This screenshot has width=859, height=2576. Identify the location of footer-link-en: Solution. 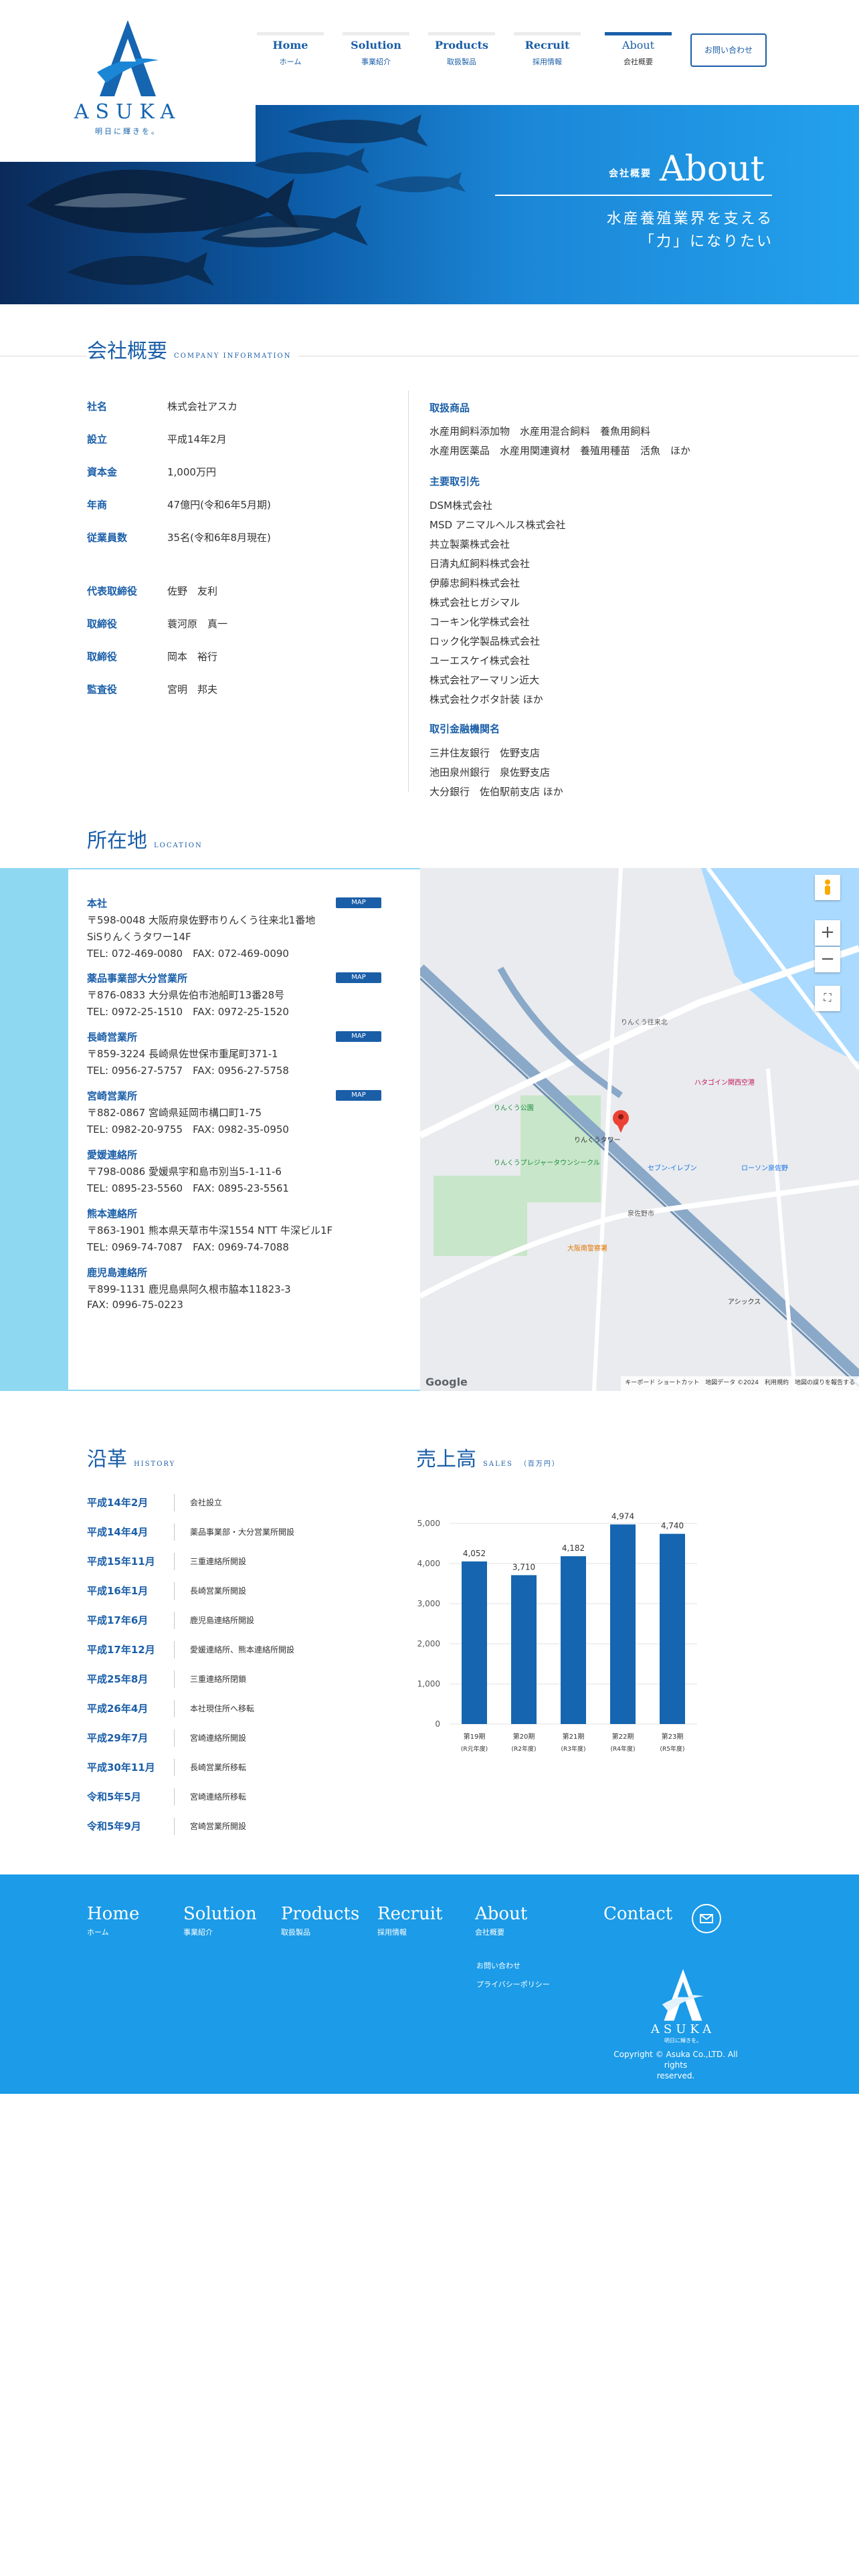
(220, 1914).